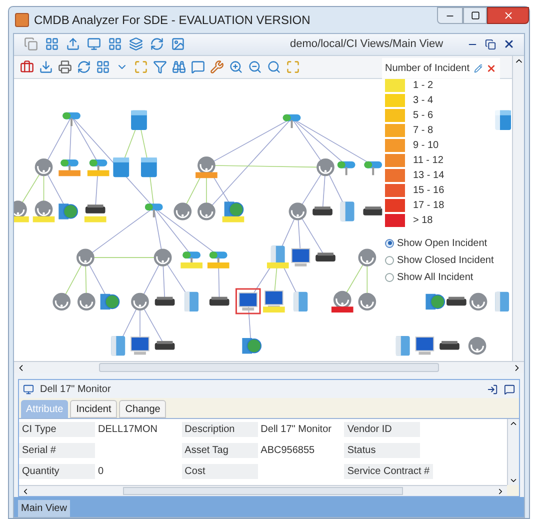 The image size is (537, 519). I want to click on legend-label: 17 - 18, so click(428, 205).